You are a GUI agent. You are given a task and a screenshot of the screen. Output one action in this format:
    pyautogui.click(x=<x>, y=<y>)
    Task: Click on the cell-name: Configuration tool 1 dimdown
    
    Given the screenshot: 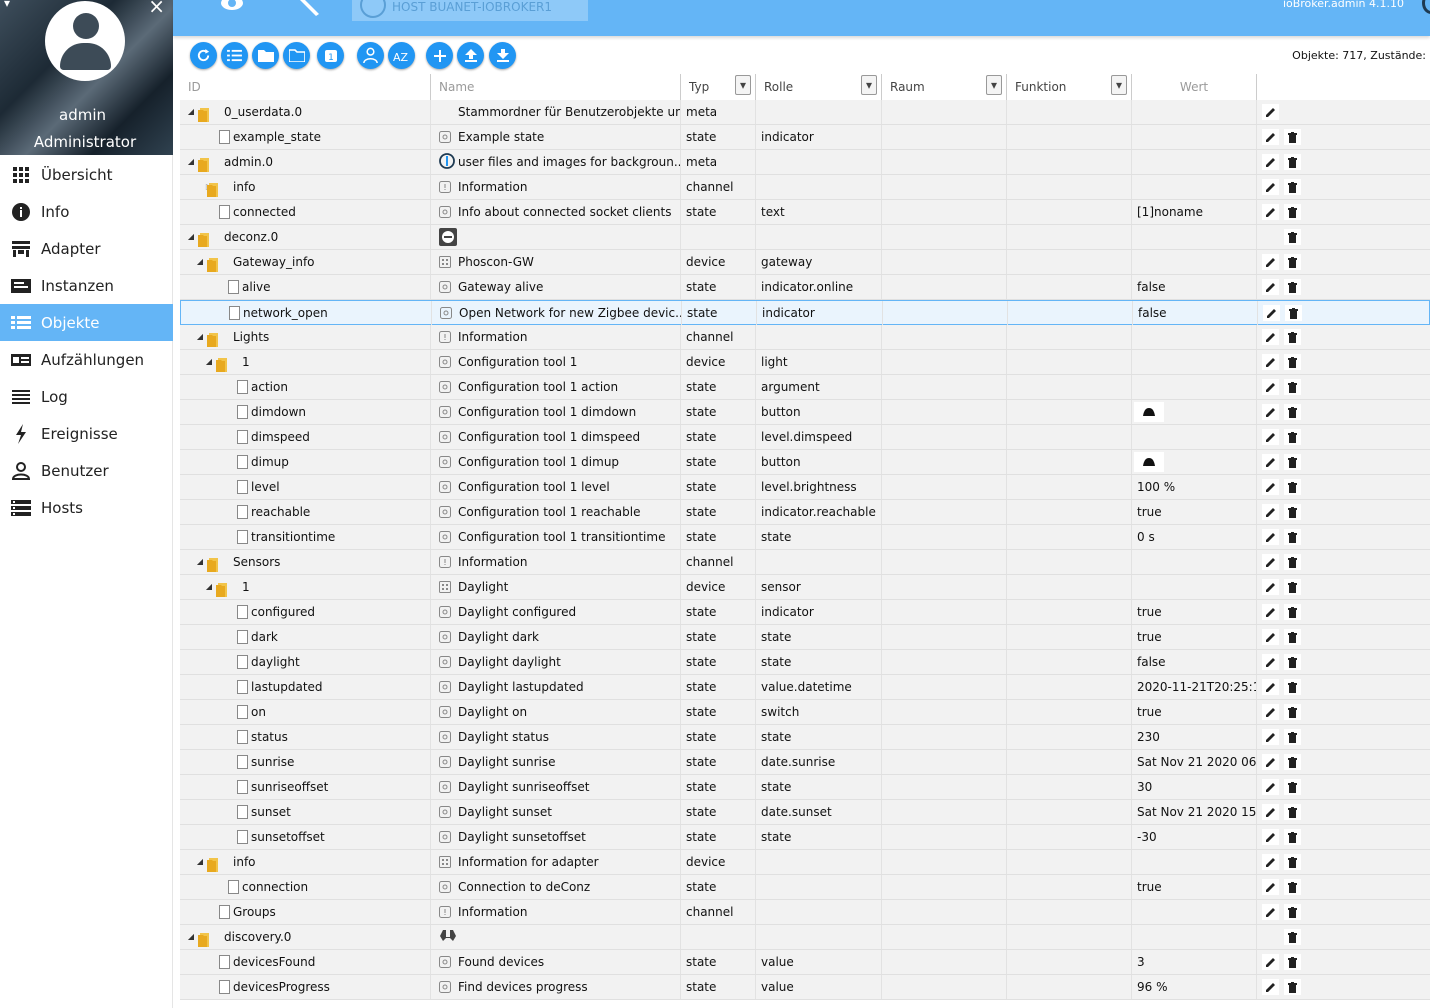 What is the action you would take?
    pyautogui.click(x=556, y=412)
    